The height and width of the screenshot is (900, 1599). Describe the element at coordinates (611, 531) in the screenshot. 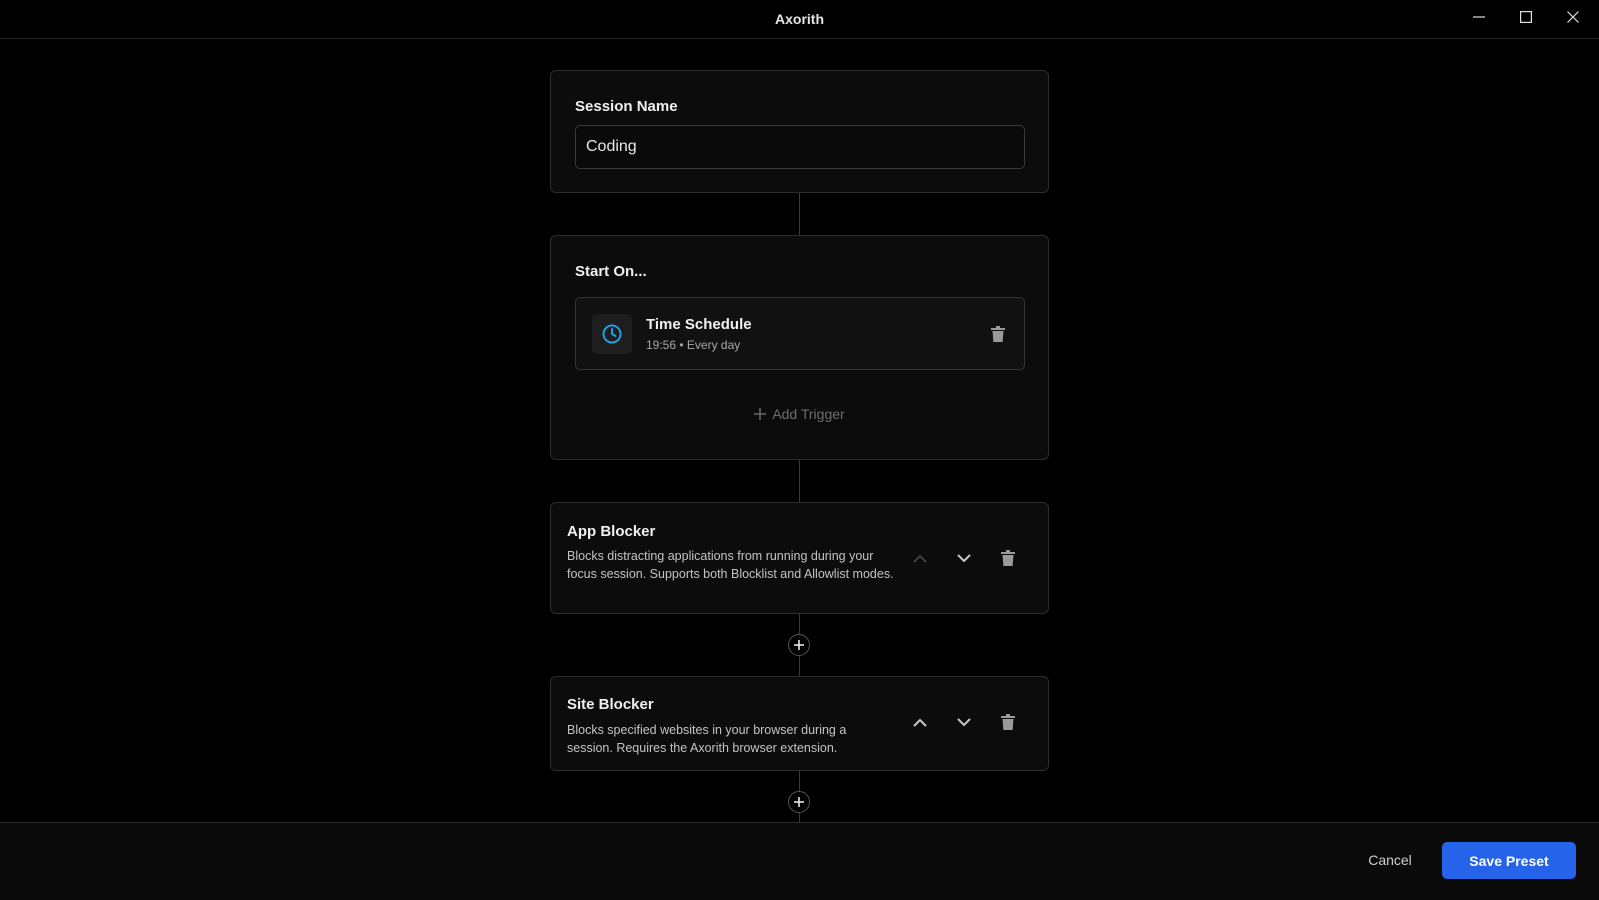

I see `app-blocker-title: App Blocker` at that location.